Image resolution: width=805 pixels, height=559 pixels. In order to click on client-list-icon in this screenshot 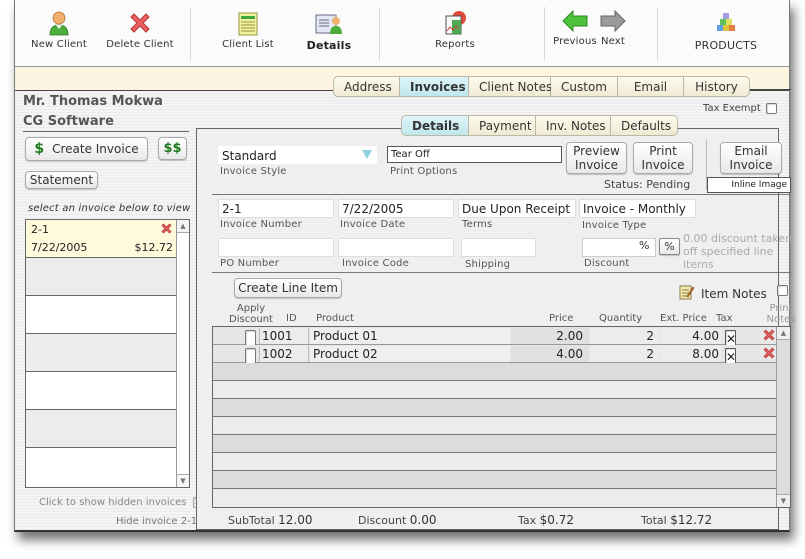, I will do `click(248, 22)`.